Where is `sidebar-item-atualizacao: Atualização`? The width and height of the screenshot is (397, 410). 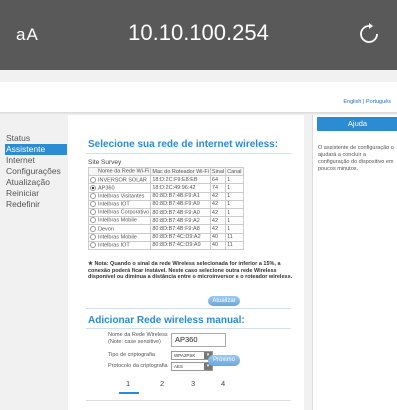
sidebar-item-atualizacao: Atualização is located at coordinates (36, 182).